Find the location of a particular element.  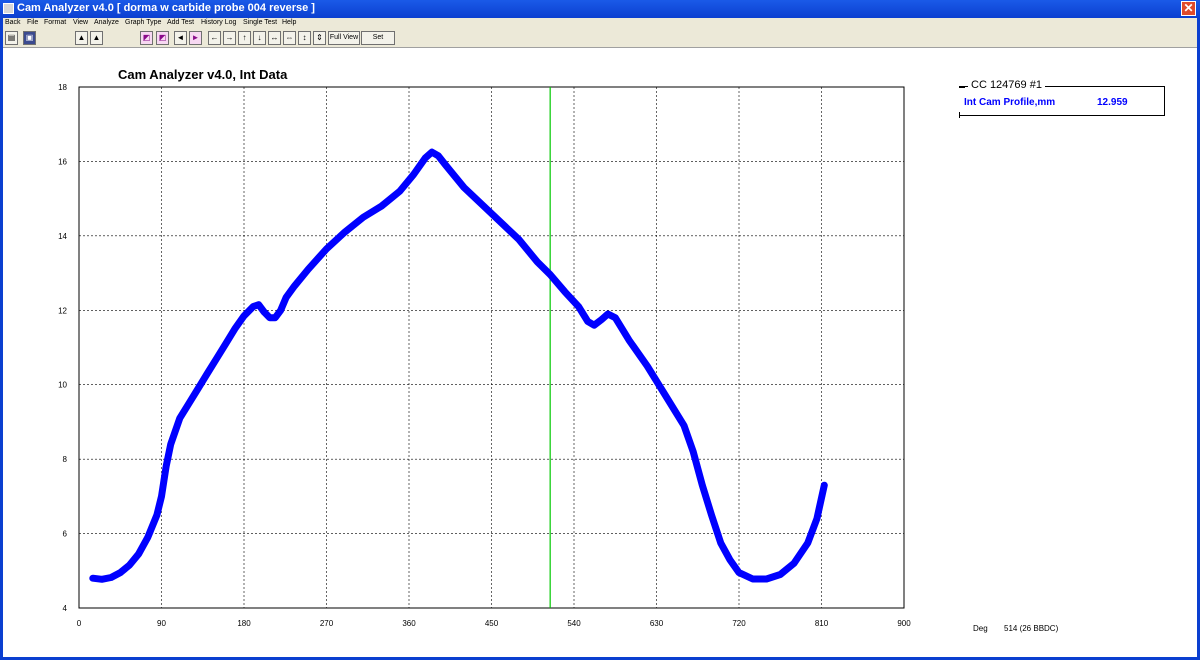

pan-down-icon: ↓ is located at coordinates (259, 37).